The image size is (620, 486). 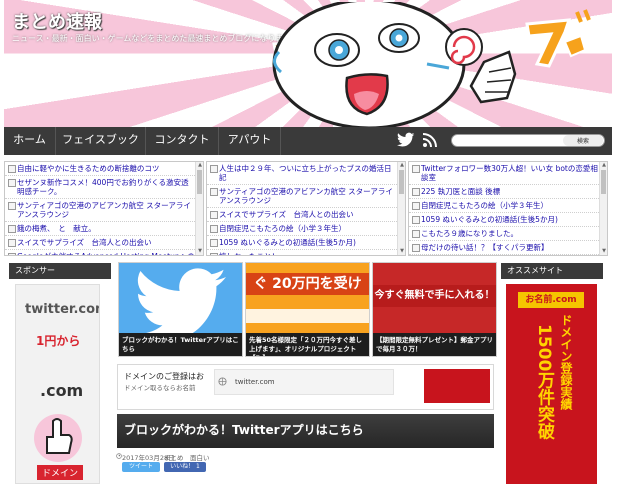 What do you see at coordinates (307, 284) in the screenshot?
I see `thumb-overlay-text: ぐ 20万円を受け` at bounding box center [307, 284].